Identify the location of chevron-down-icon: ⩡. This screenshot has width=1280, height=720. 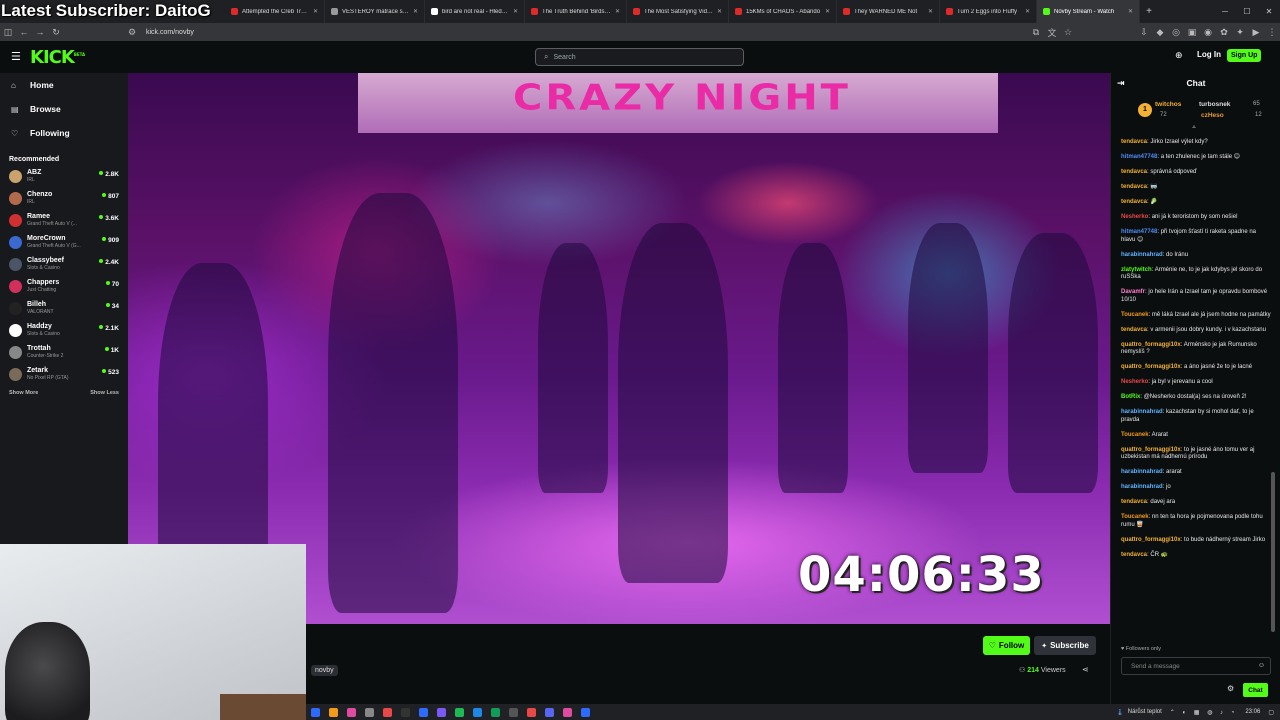
(1194, 128).